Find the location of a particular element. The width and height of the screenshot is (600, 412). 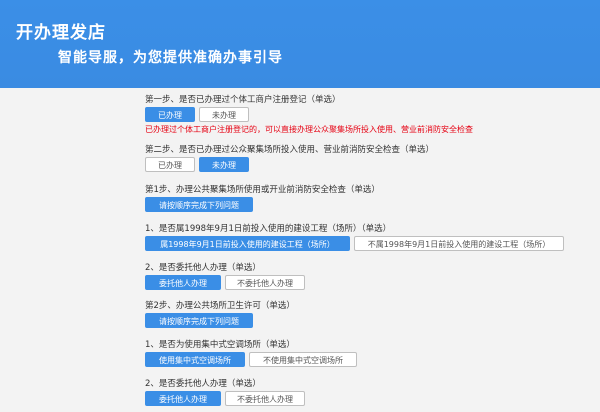

section1-q1-option-a: 属1998年9月1日前投入使用的建设工程（场所） is located at coordinates (247, 243).